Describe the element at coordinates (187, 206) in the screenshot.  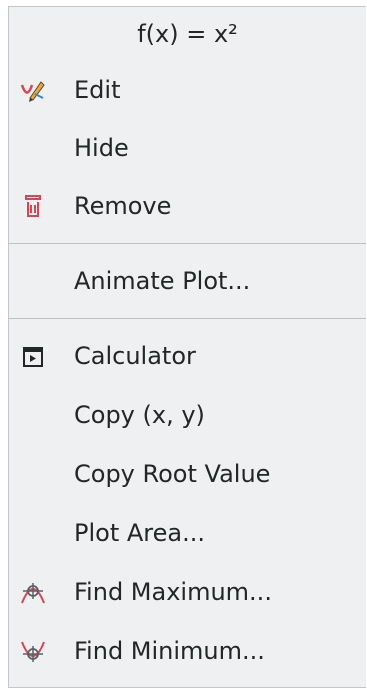
I see `remove-menu-item: Remove` at that location.